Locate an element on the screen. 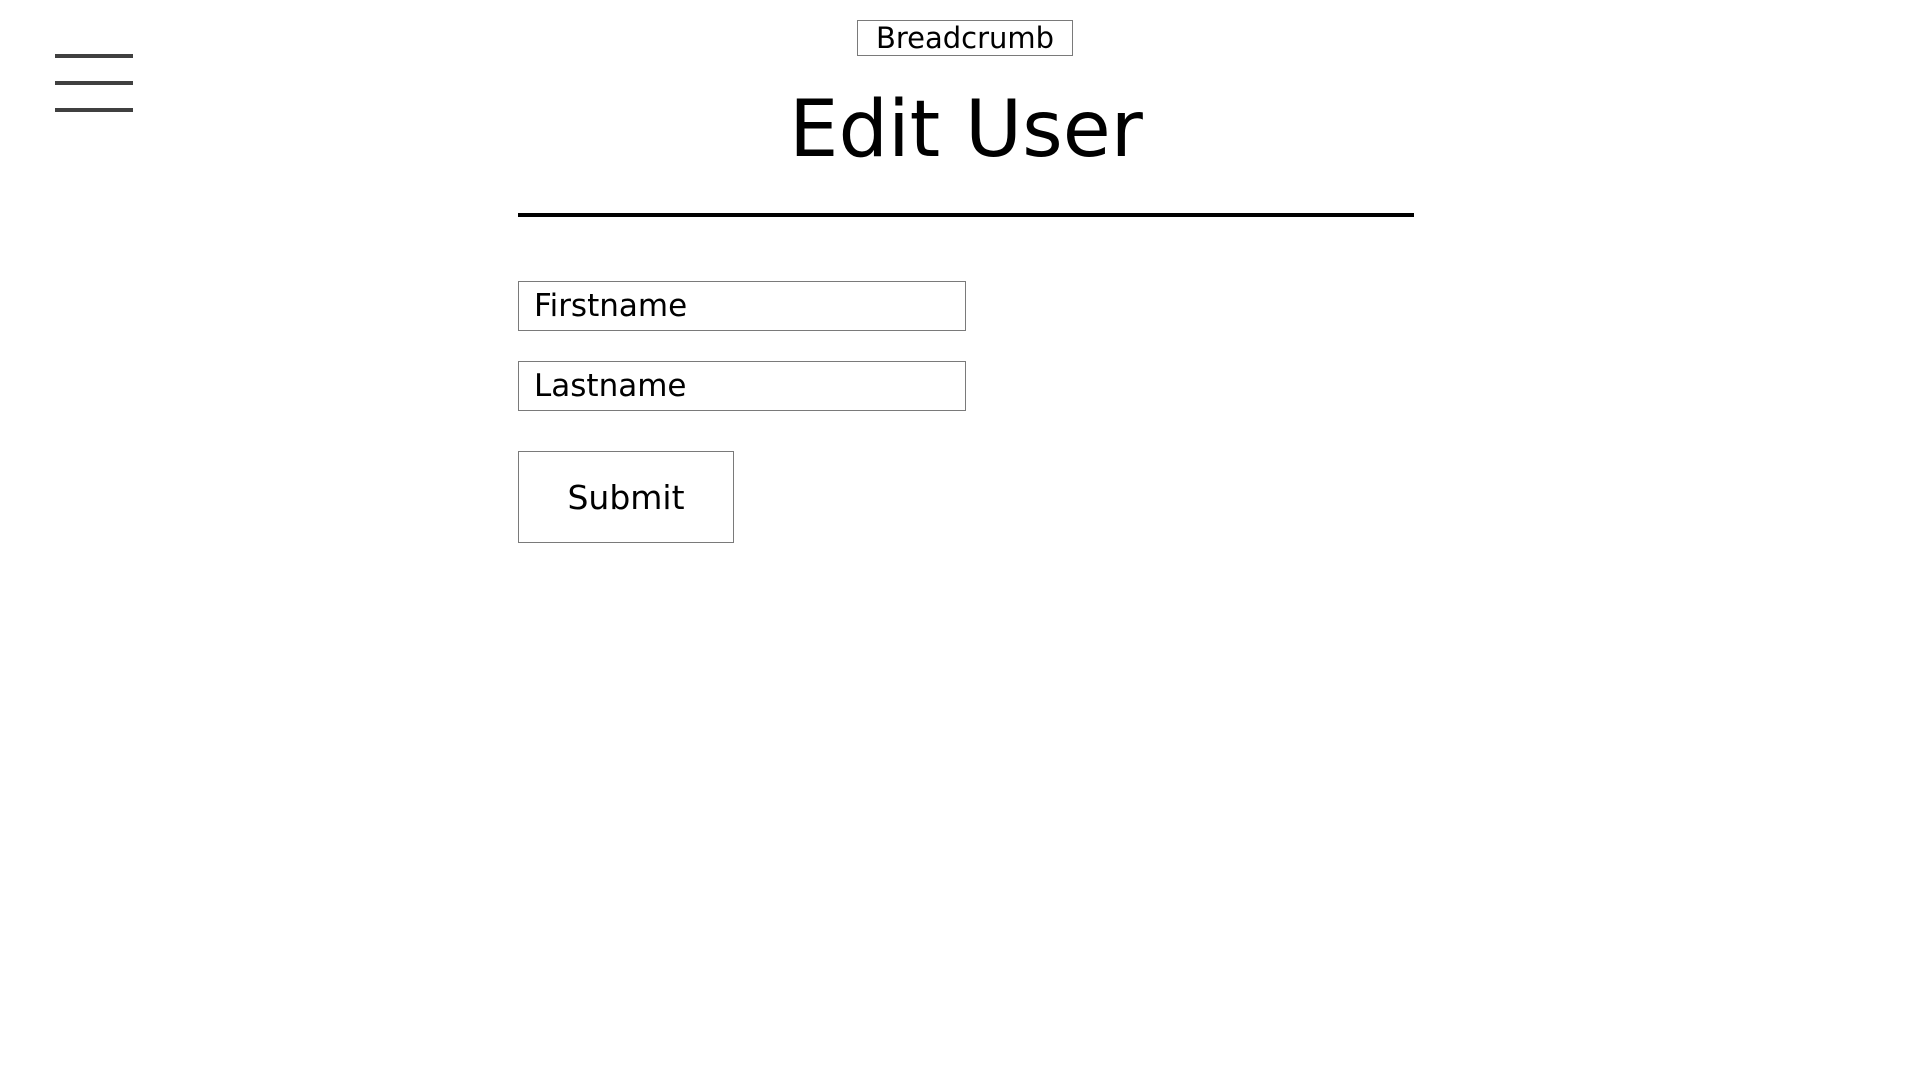  hamburger-menu-icon is located at coordinates (94, 83).